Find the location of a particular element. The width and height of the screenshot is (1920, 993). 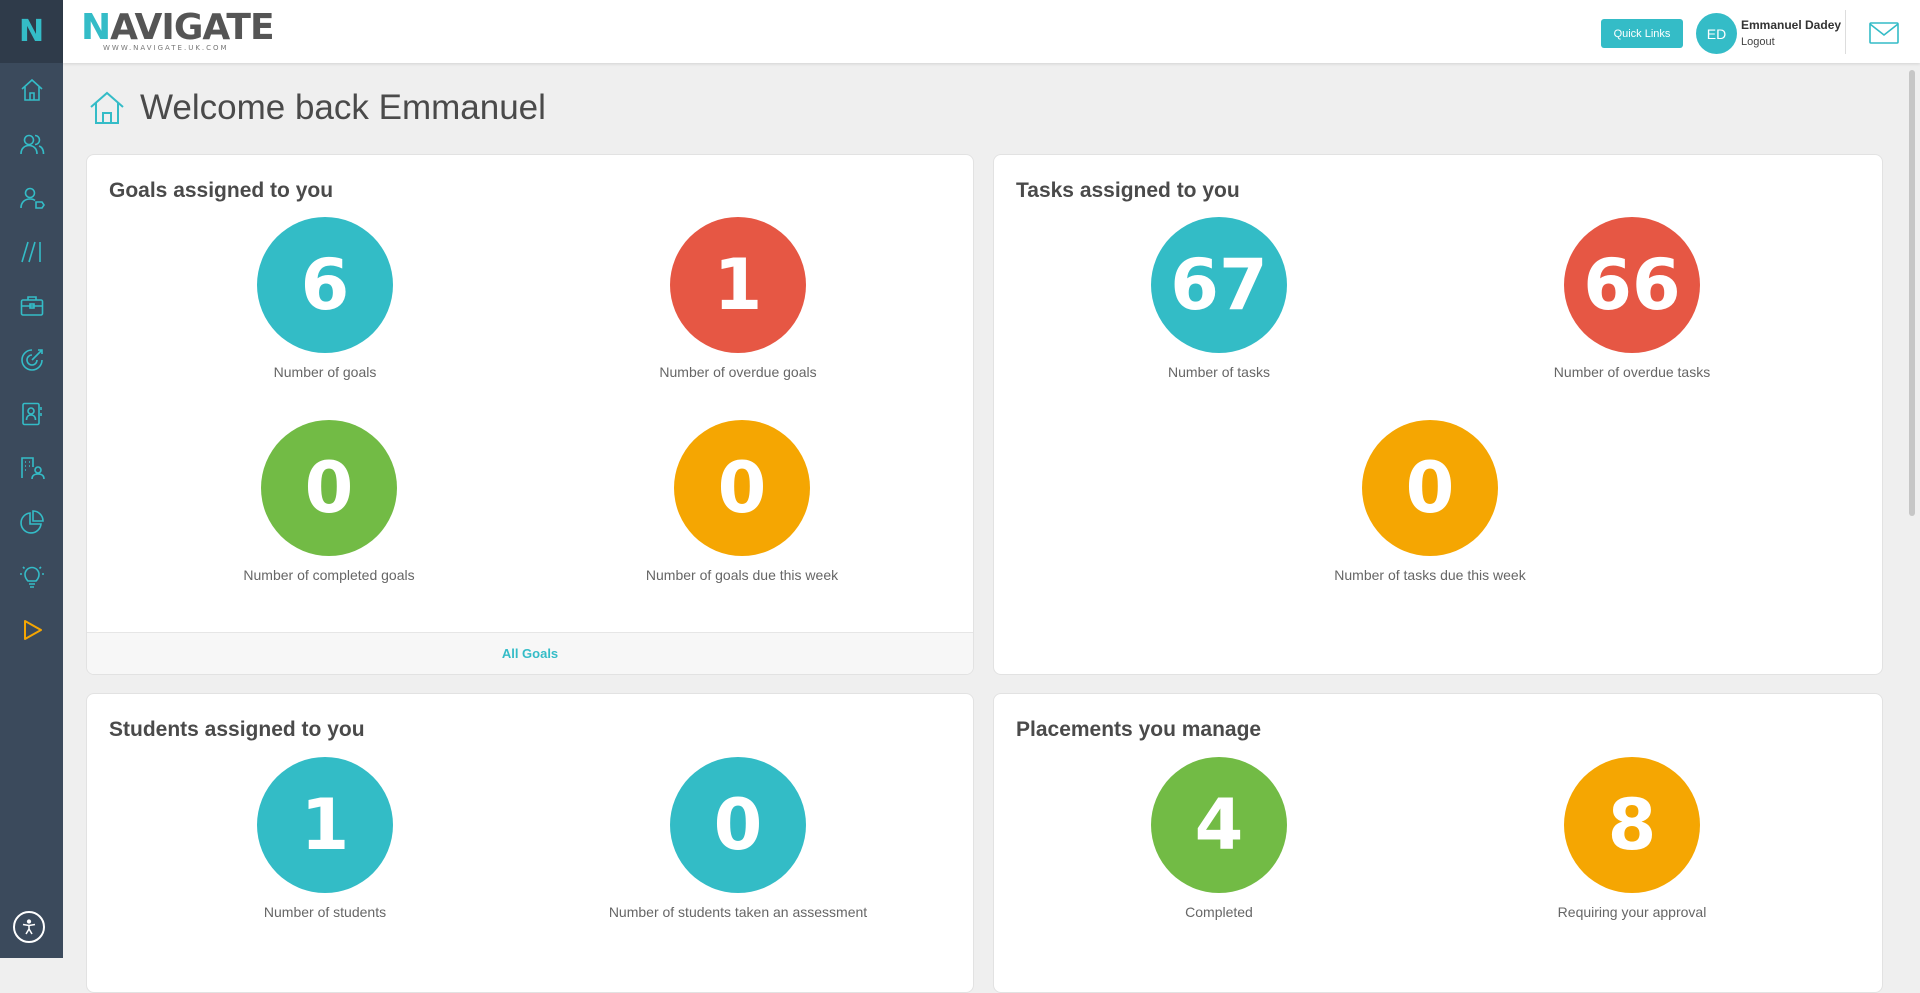

page-title: Welcome back Emmanuel is located at coordinates (343, 107).